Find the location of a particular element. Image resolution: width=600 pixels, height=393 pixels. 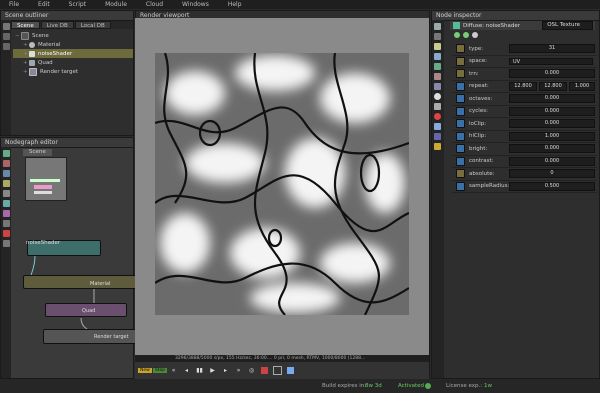

render-icon is located at coordinates (6, 233).